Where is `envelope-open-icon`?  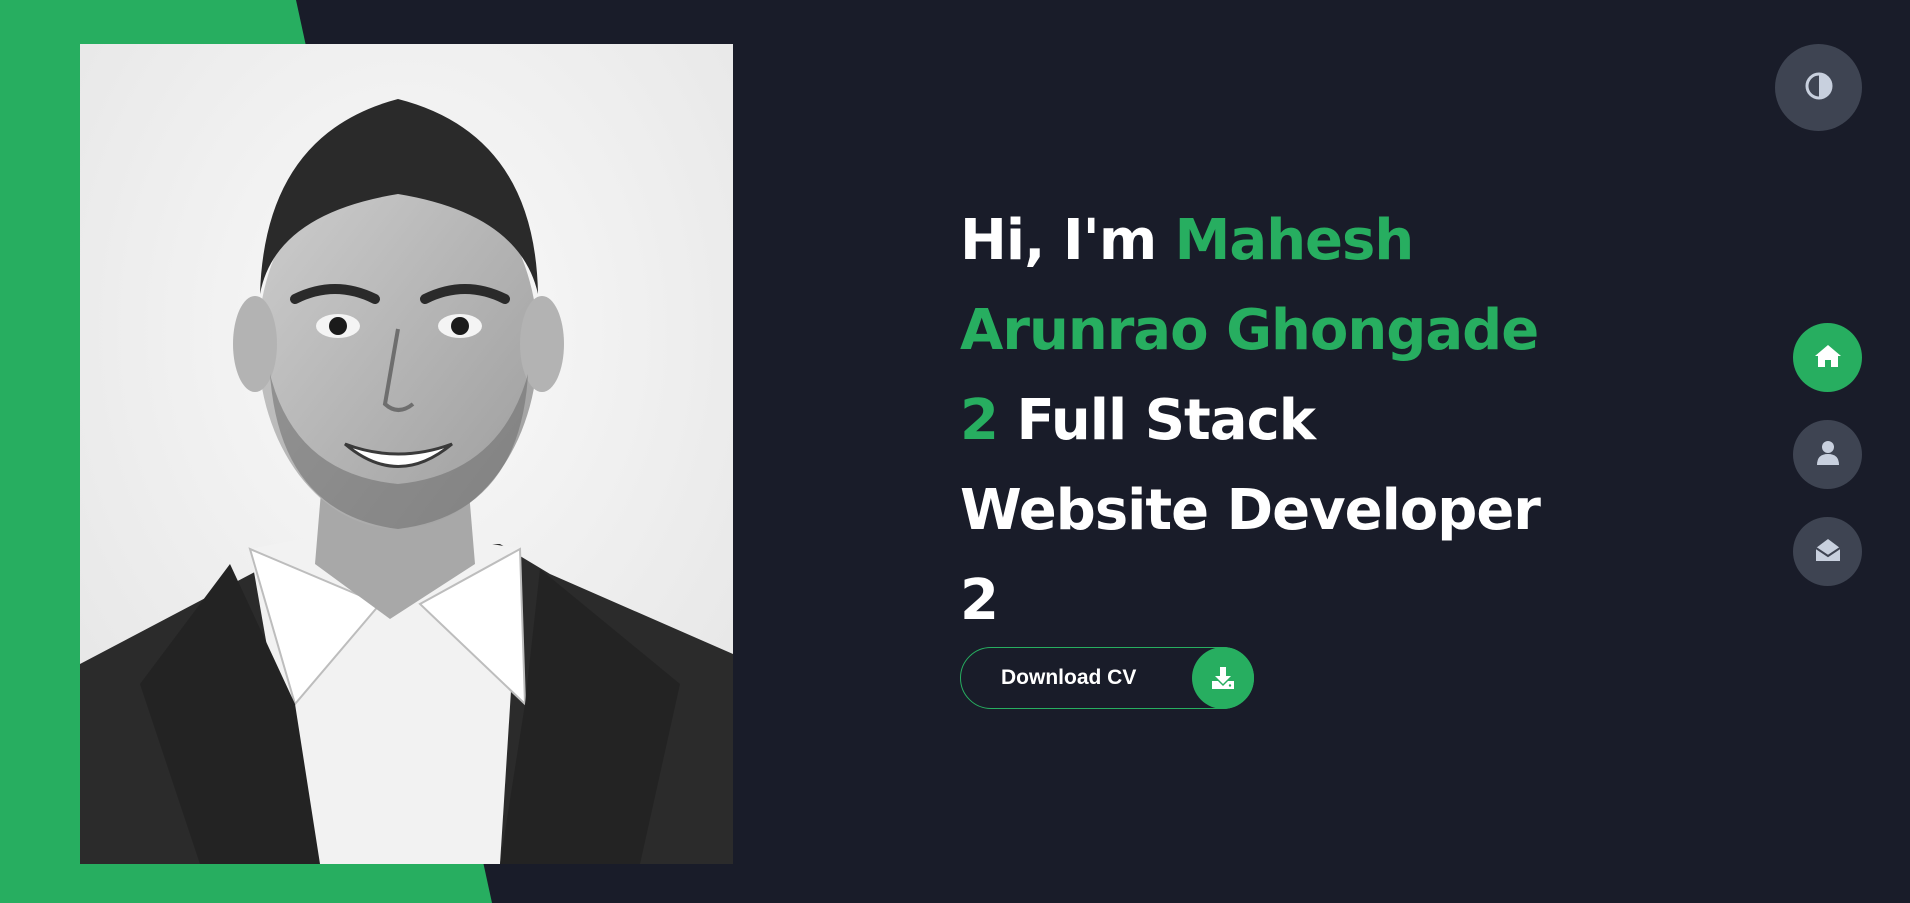 envelope-open-icon is located at coordinates (1828, 552).